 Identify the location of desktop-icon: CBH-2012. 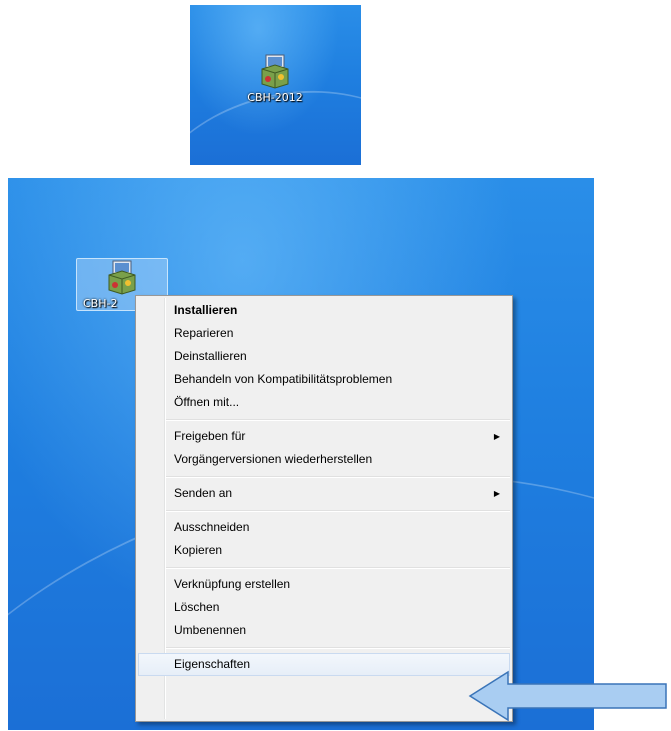
(275, 78).